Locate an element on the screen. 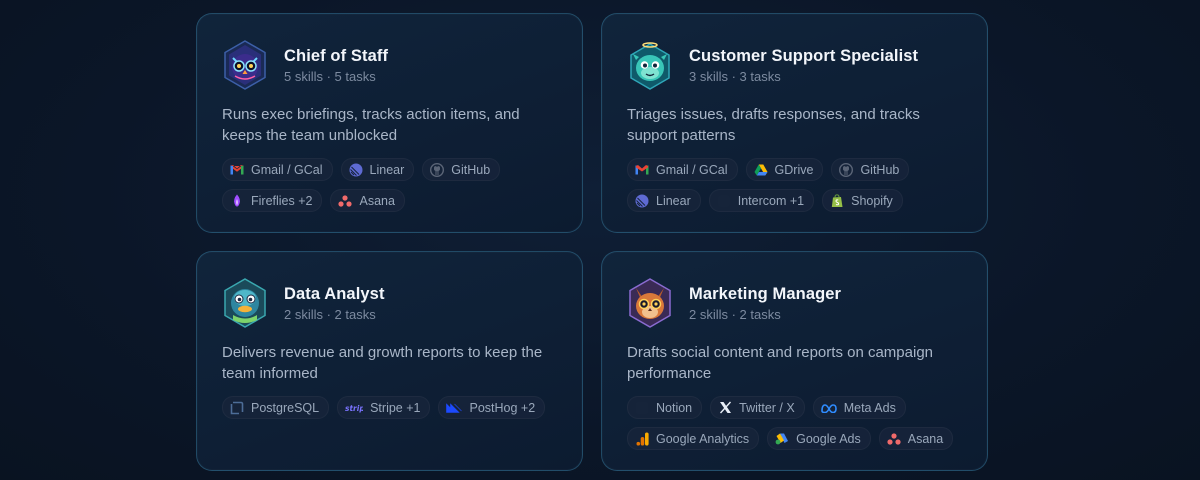 This screenshot has width=1200, height=480. integration-tag-stripe: stripe Stripe +1 is located at coordinates (384, 407).